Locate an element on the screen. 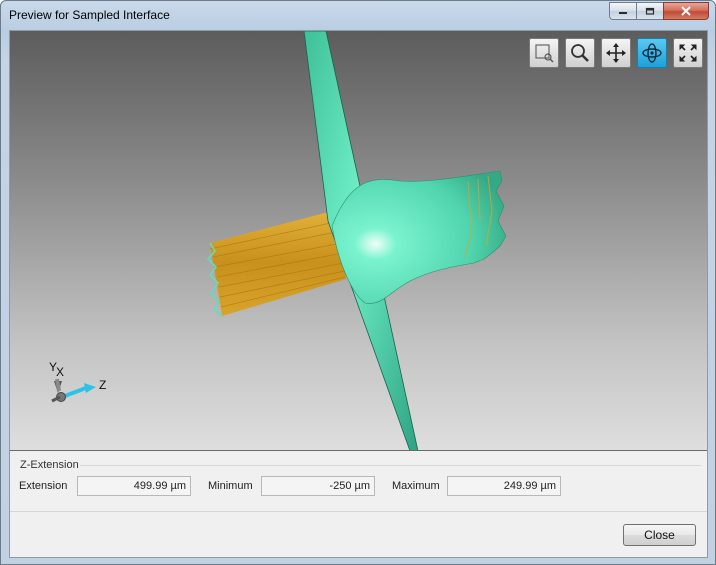  extension-field: 499.99 µm is located at coordinates (134, 486).